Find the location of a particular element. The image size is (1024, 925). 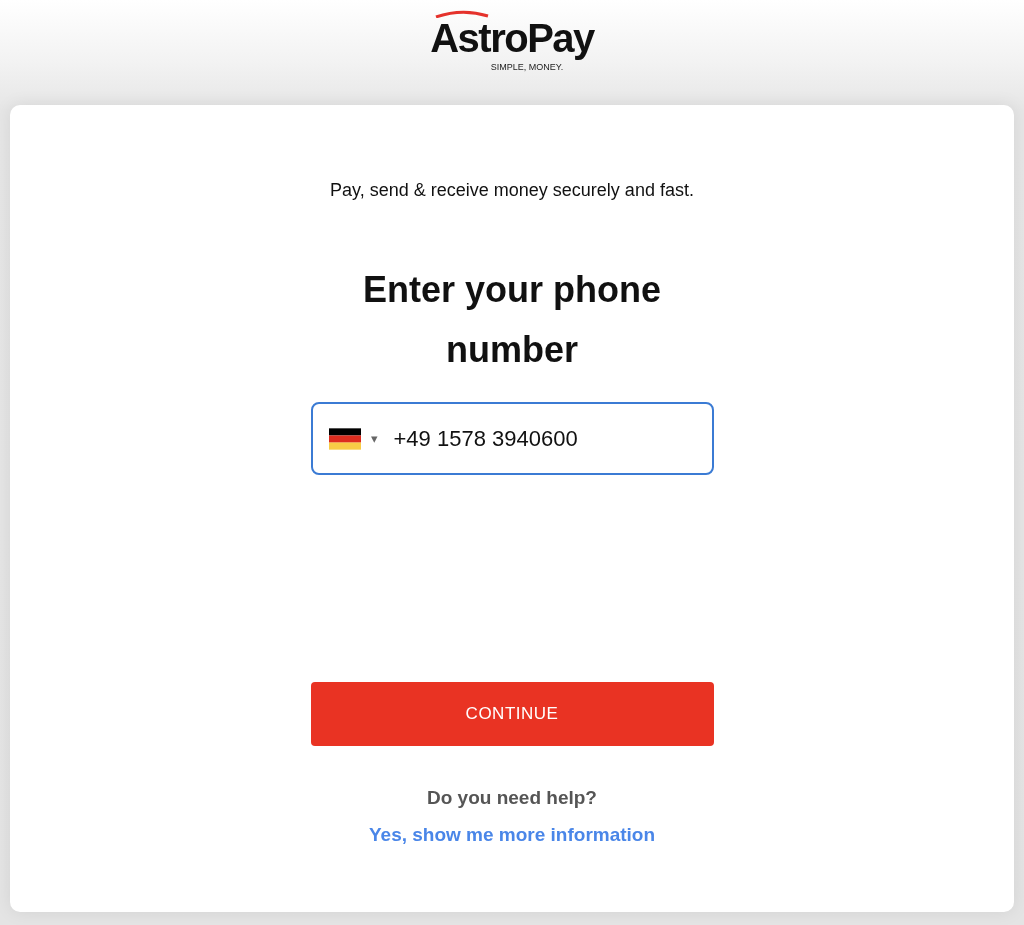

help-link: Yes, show me more information is located at coordinates (512, 834).